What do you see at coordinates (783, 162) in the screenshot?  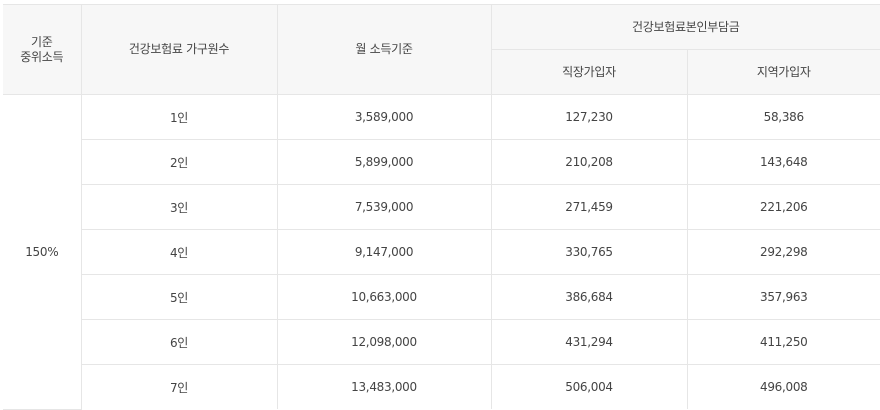 I see `regional-premium-cell: 143,648` at bounding box center [783, 162].